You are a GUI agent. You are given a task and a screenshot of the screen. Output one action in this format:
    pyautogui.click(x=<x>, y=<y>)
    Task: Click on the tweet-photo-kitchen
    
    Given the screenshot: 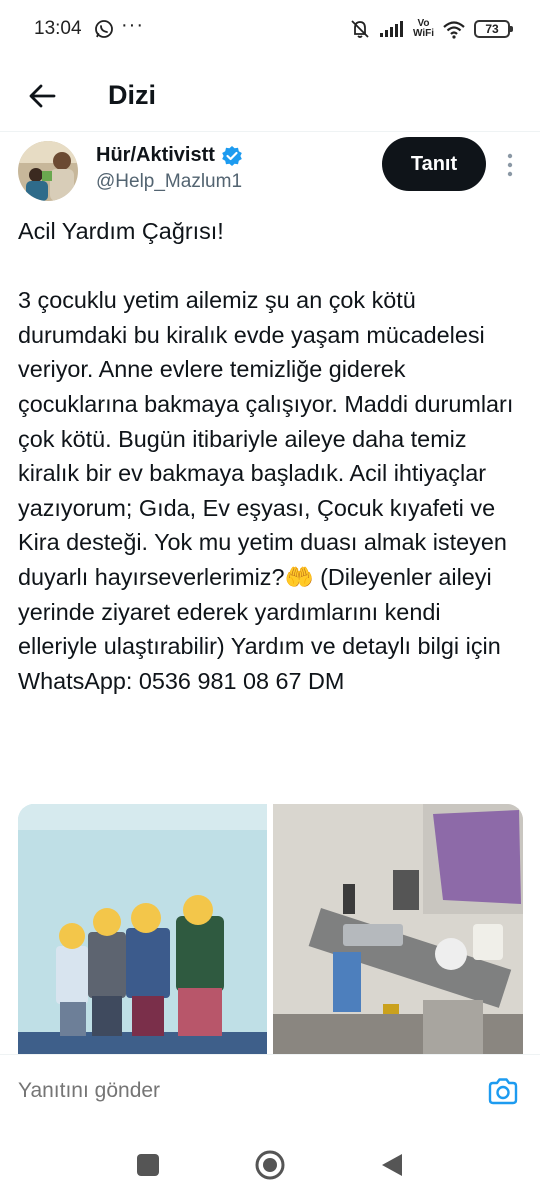 What is the action you would take?
    pyautogui.click(x=398, y=929)
    